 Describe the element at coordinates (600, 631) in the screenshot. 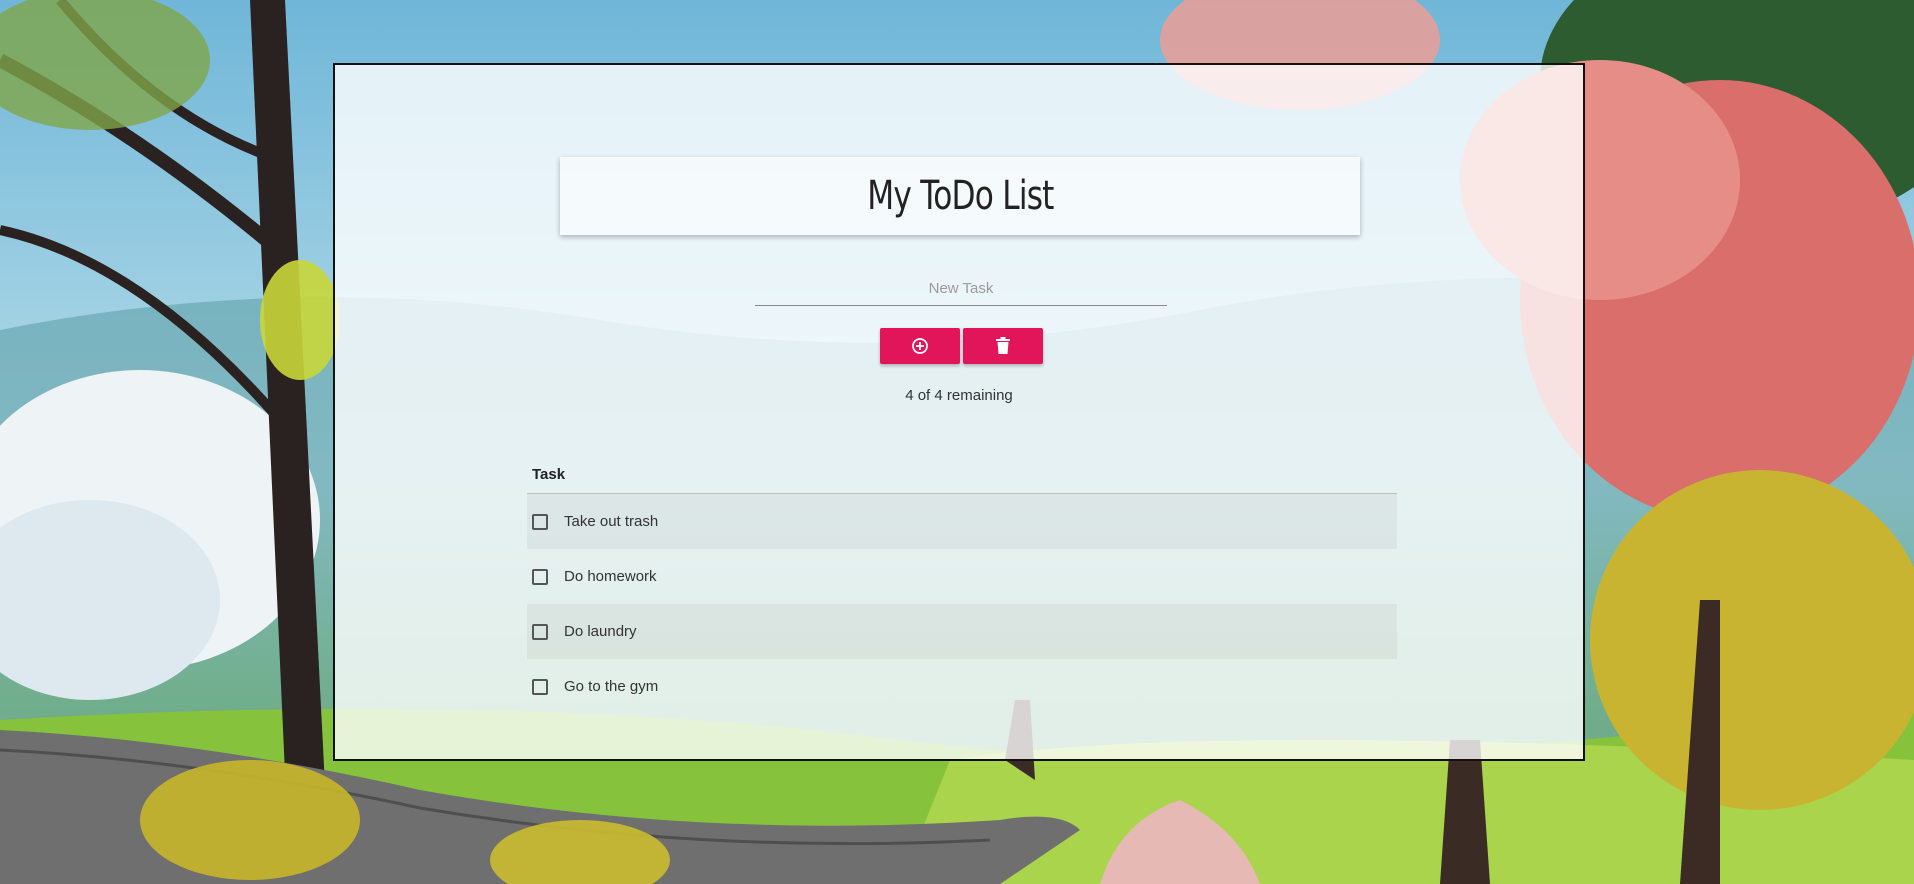

I see `task-label: Do laundry` at that location.